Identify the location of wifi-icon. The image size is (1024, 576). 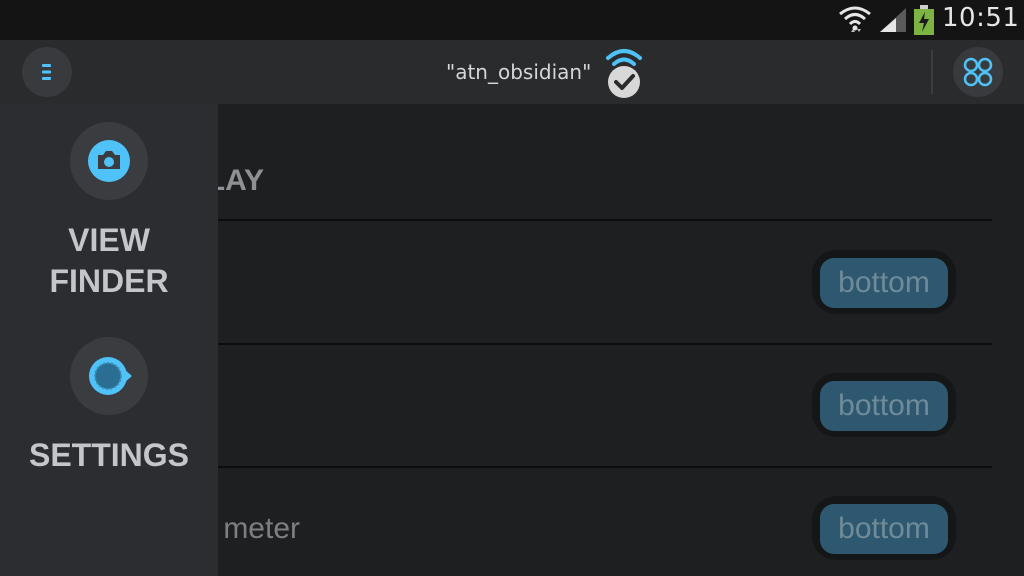
(855, 19).